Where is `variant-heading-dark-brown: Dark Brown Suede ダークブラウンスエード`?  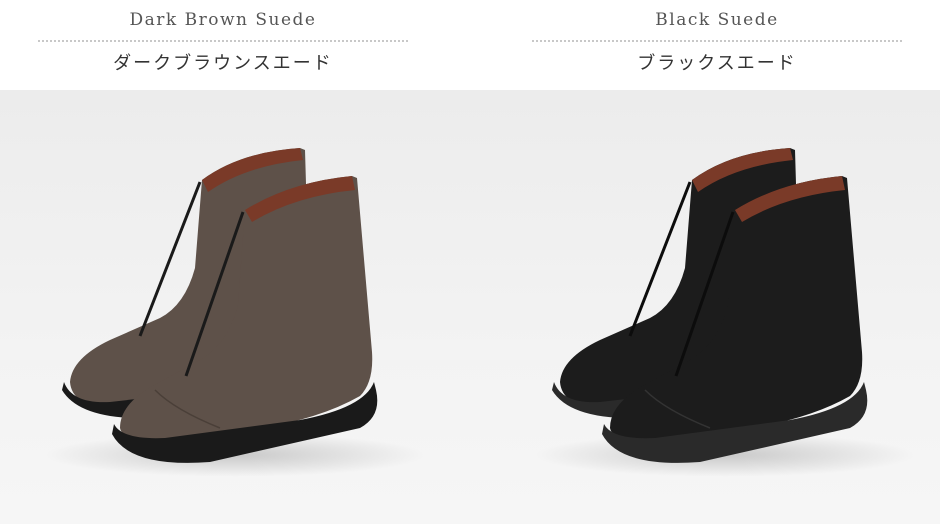 variant-heading-dark-brown: Dark Brown Suede ダークブラウンスエード is located at coordinates (223, 45).